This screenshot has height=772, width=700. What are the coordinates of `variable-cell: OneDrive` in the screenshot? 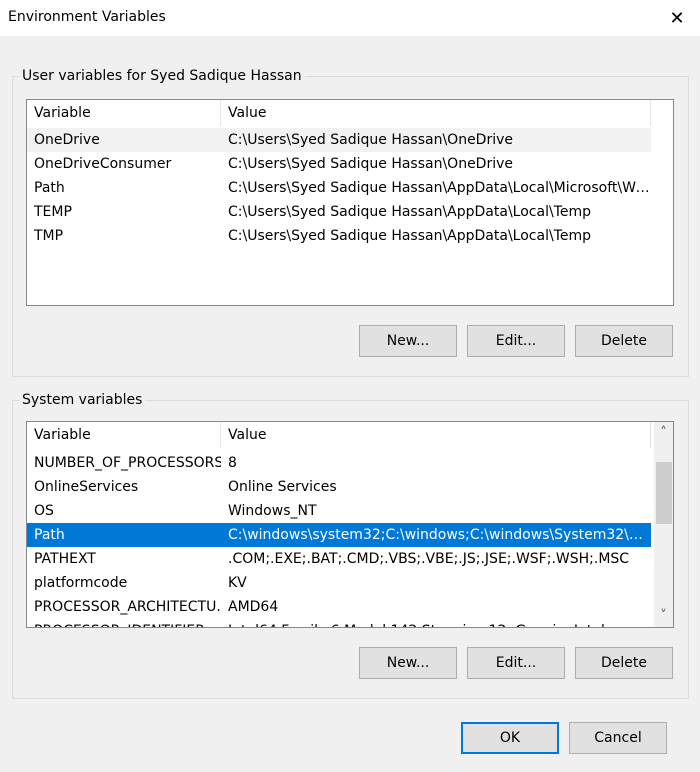 It's located at (67, 140).